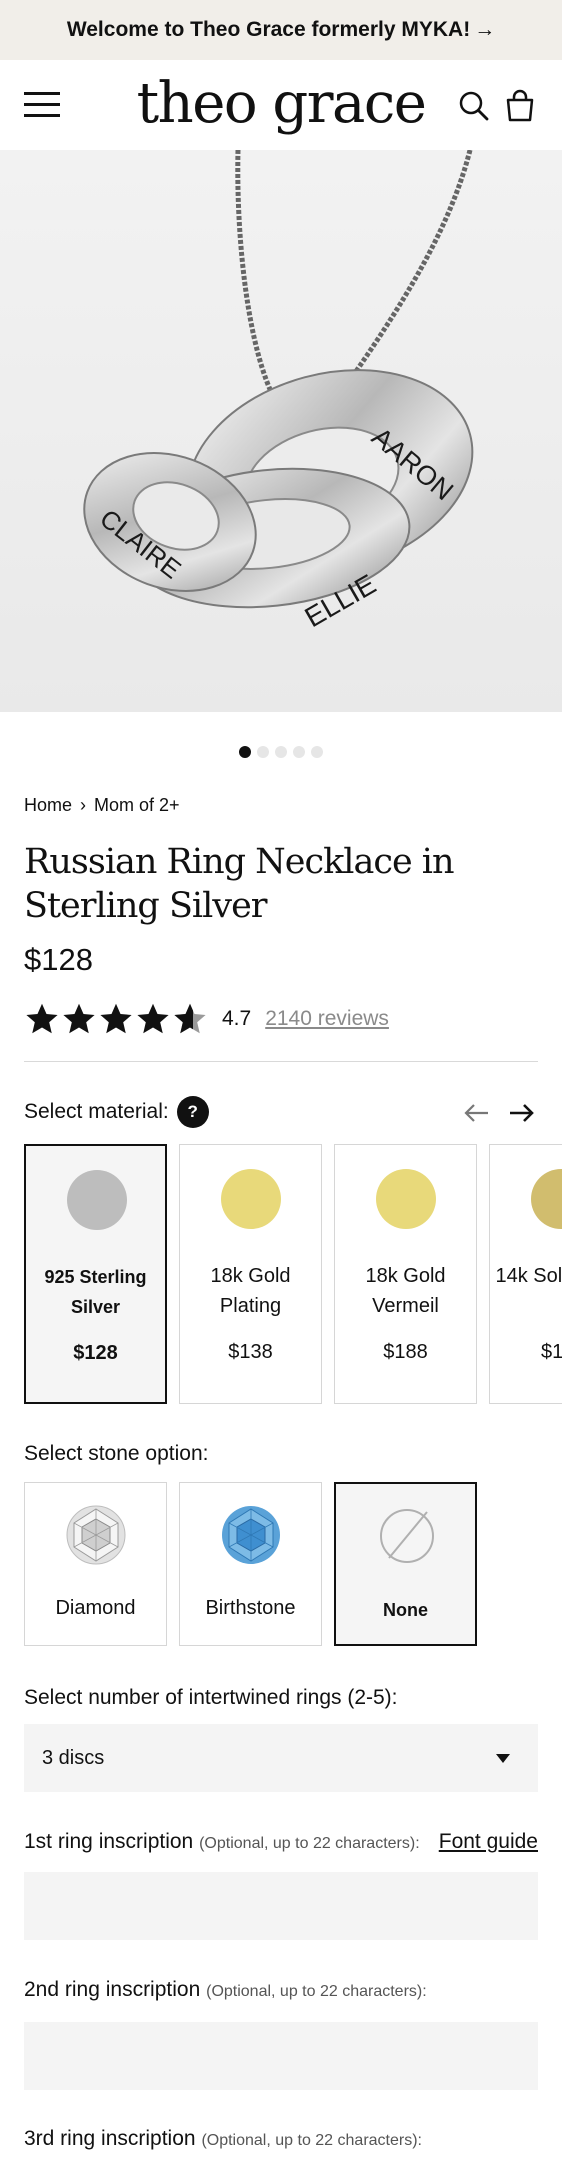 This screenshot has width=562, height=2160. What do you see at coordinates (327, 1019) in the screenshot?
I see `reviews-link: 2140 reviews` at bounding box center [327, 1019].